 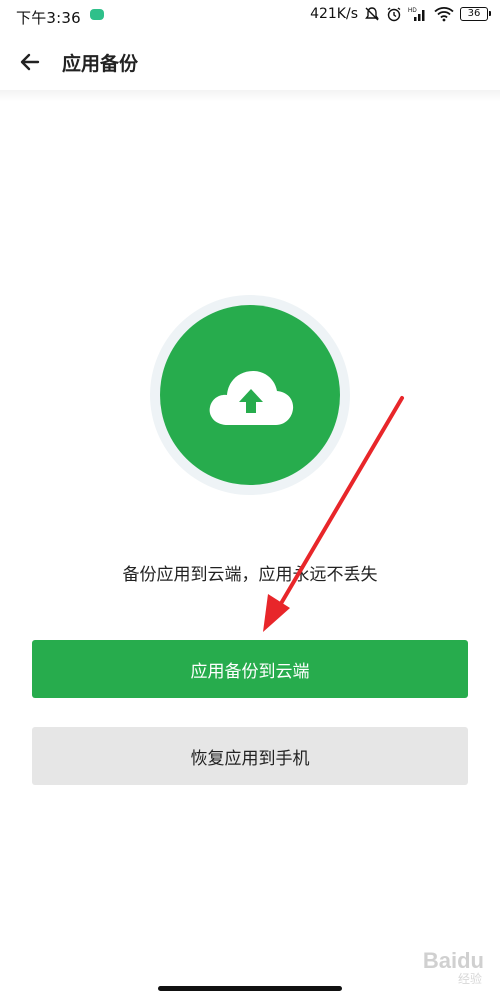 What do you see at coordinates (334, 14) in the screenshot?
I see `network-speed: 421K/s` at bounding box center [334, 14].